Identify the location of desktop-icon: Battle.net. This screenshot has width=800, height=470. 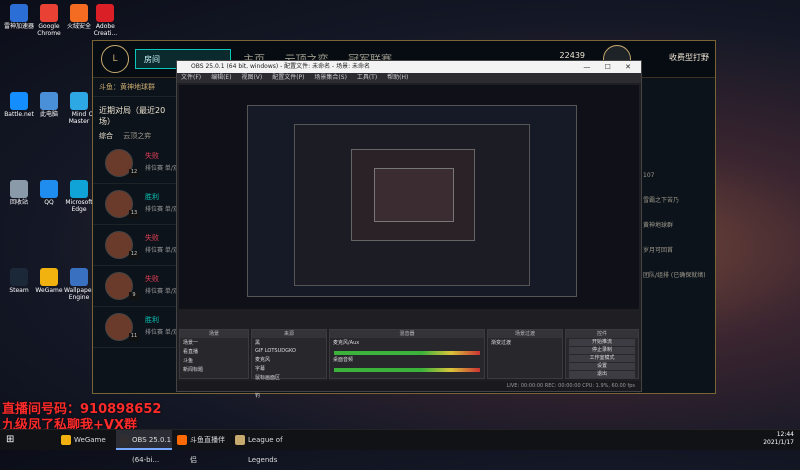
(19, 105).